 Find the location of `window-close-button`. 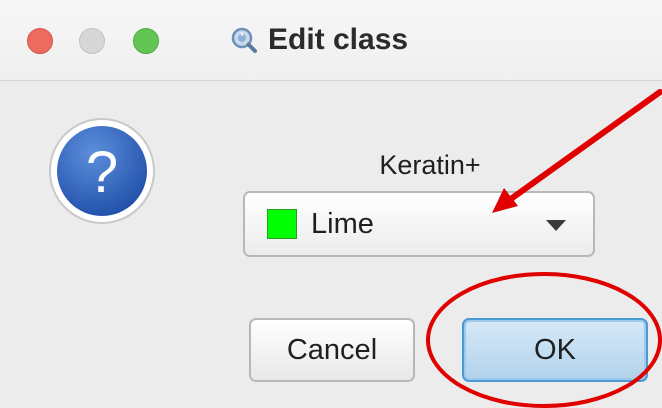

window-close-button is located at coordinates (40, 41).